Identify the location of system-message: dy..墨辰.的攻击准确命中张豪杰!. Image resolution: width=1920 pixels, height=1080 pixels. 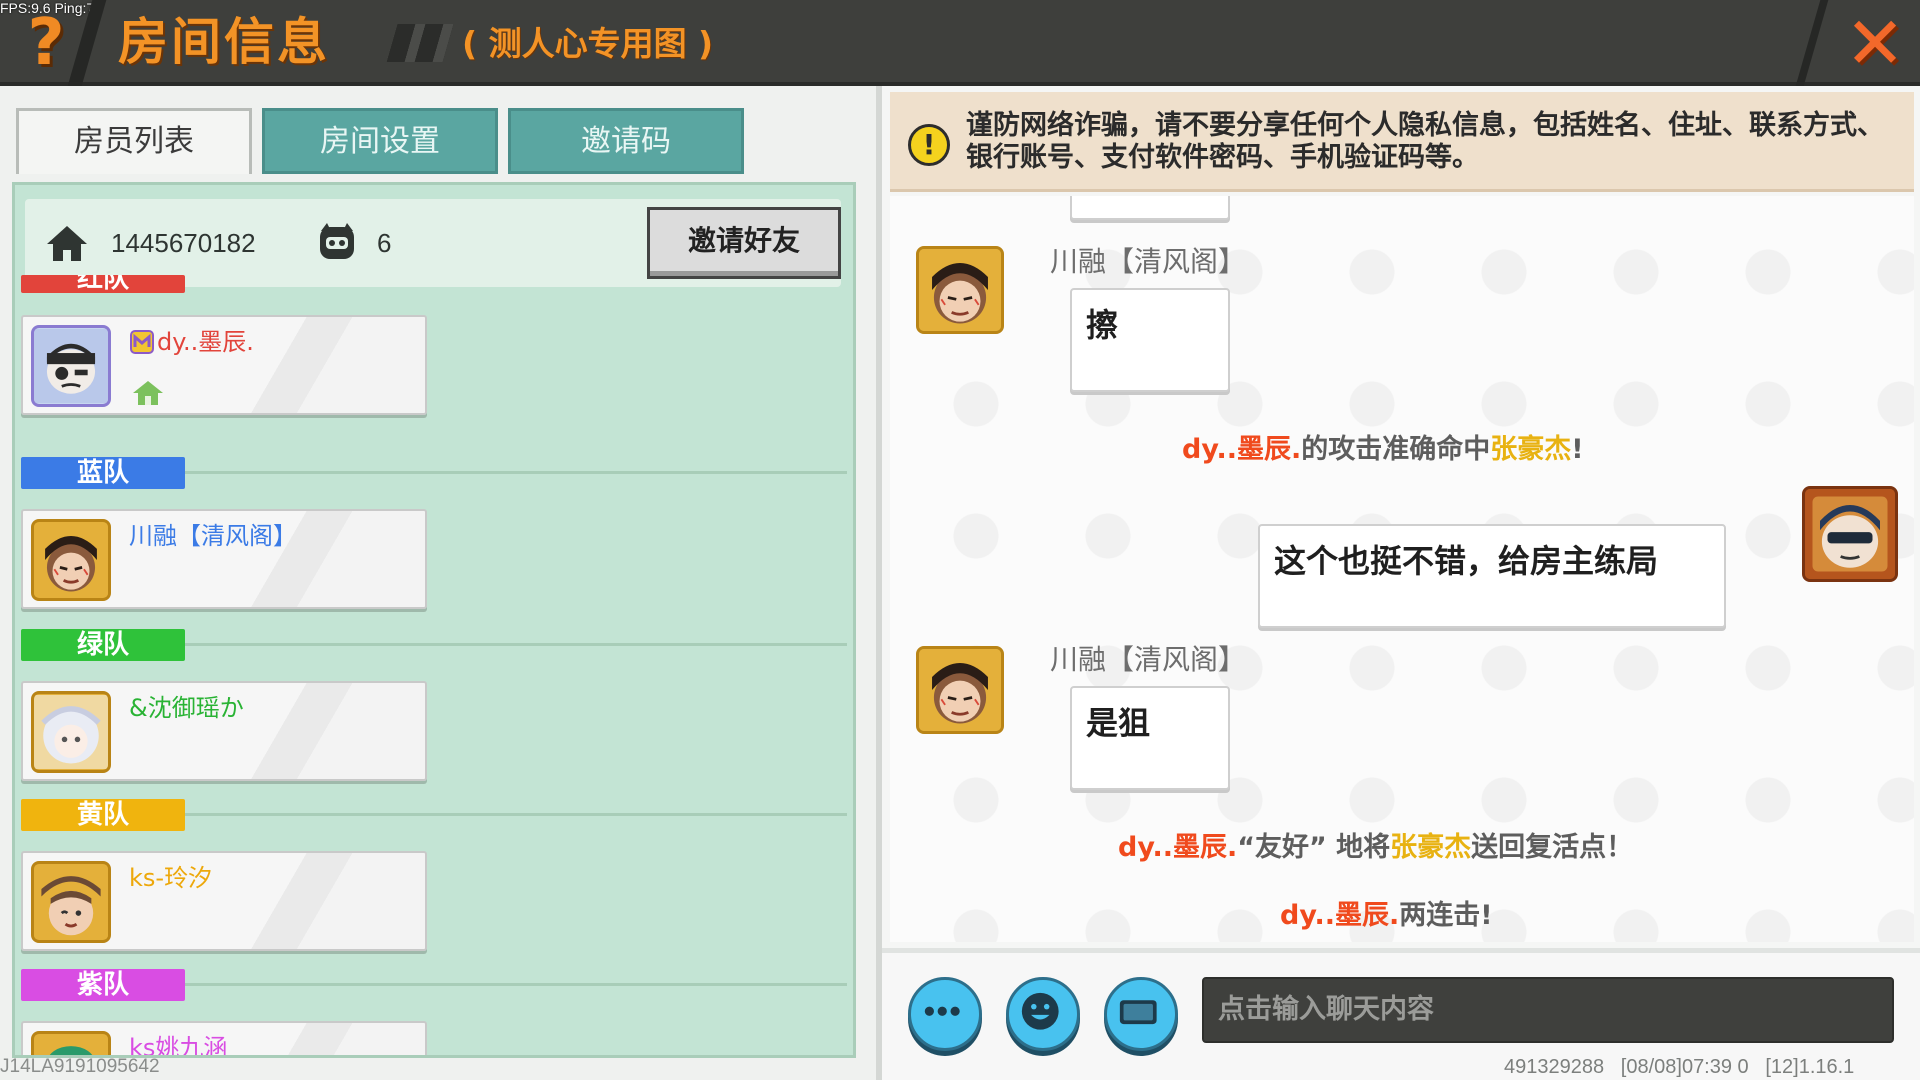
(1383, 450).